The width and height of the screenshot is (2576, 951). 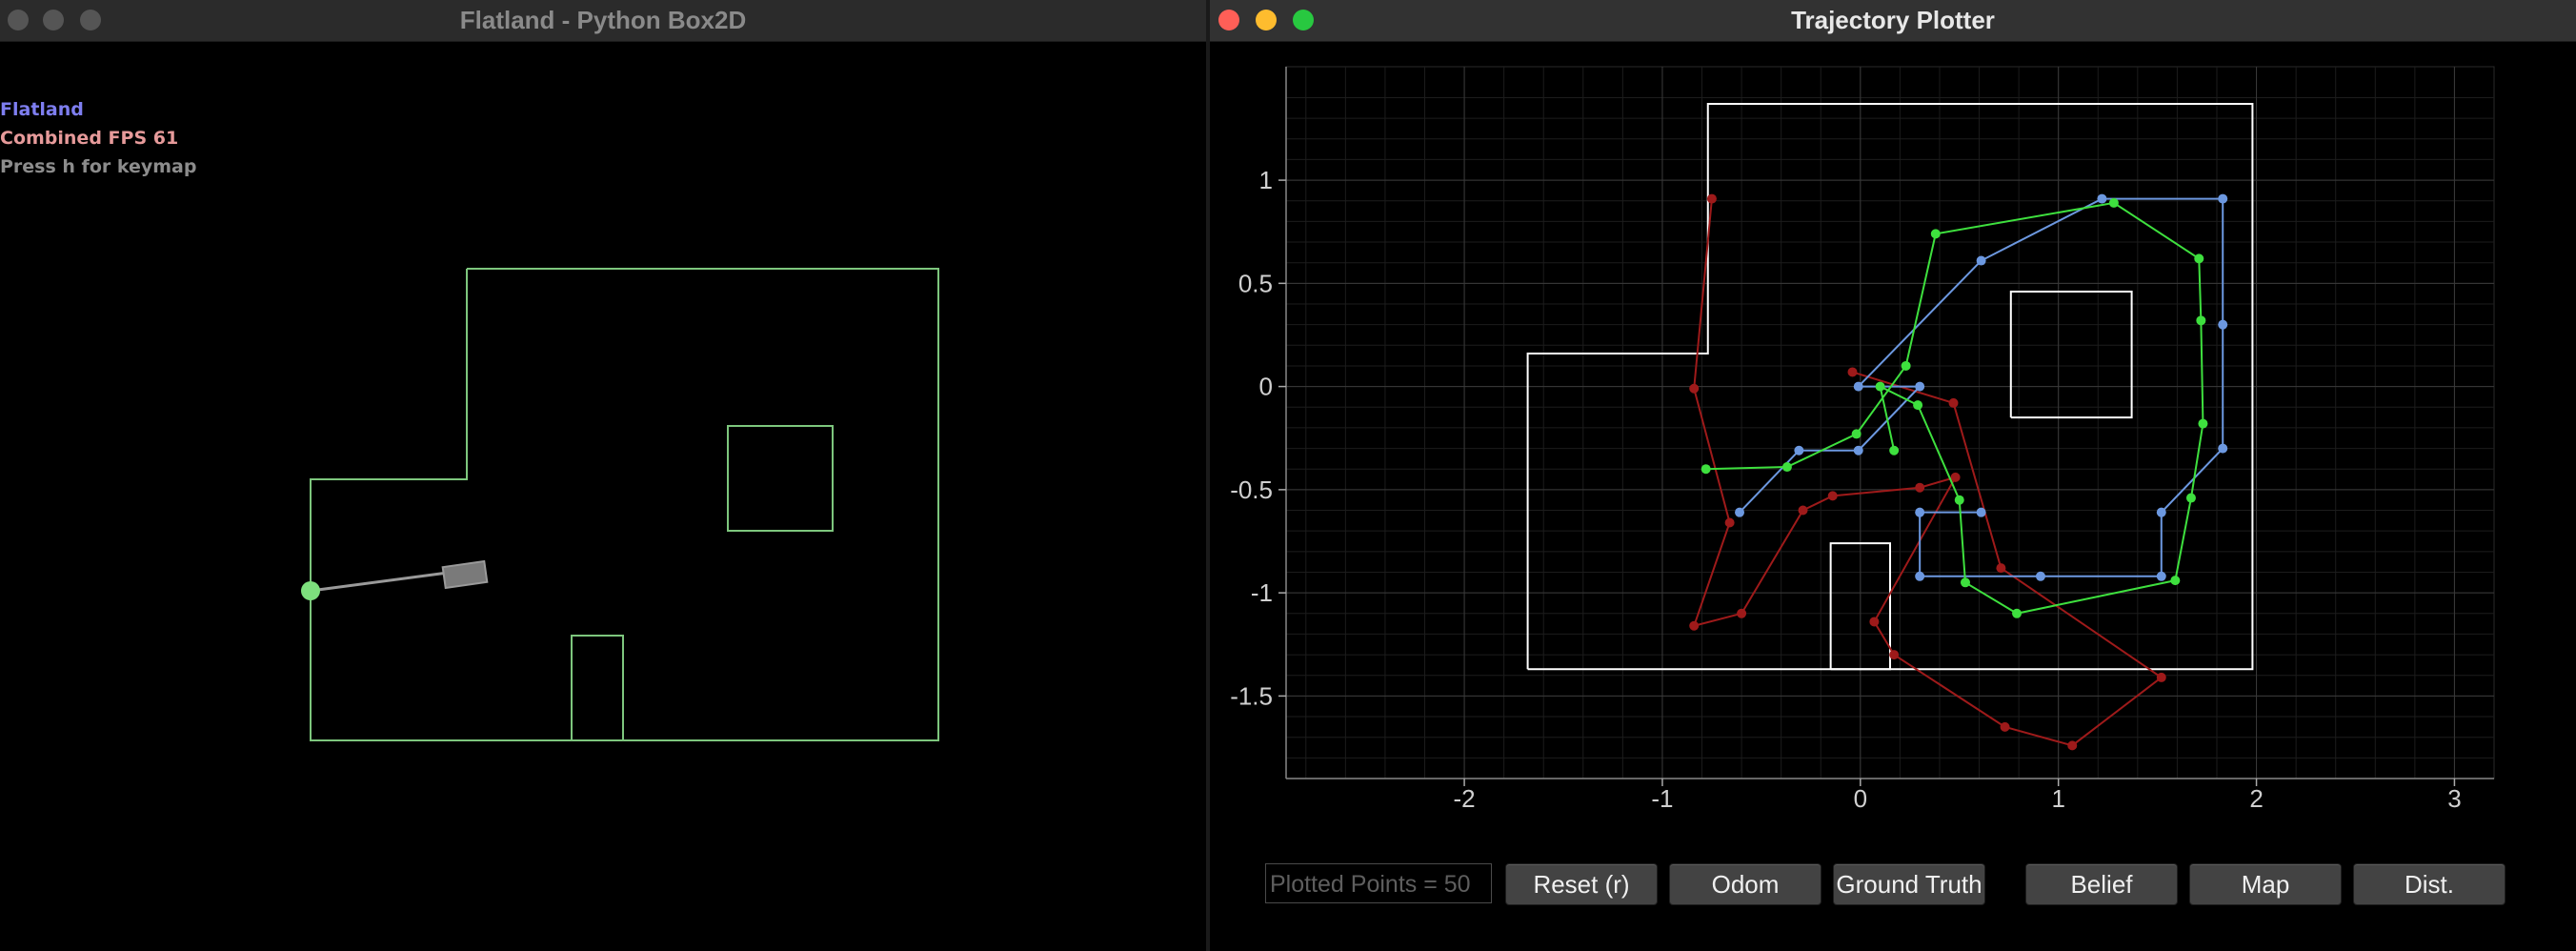 I want to click on overlay-title: Flatland, so click(x=42, y=109).